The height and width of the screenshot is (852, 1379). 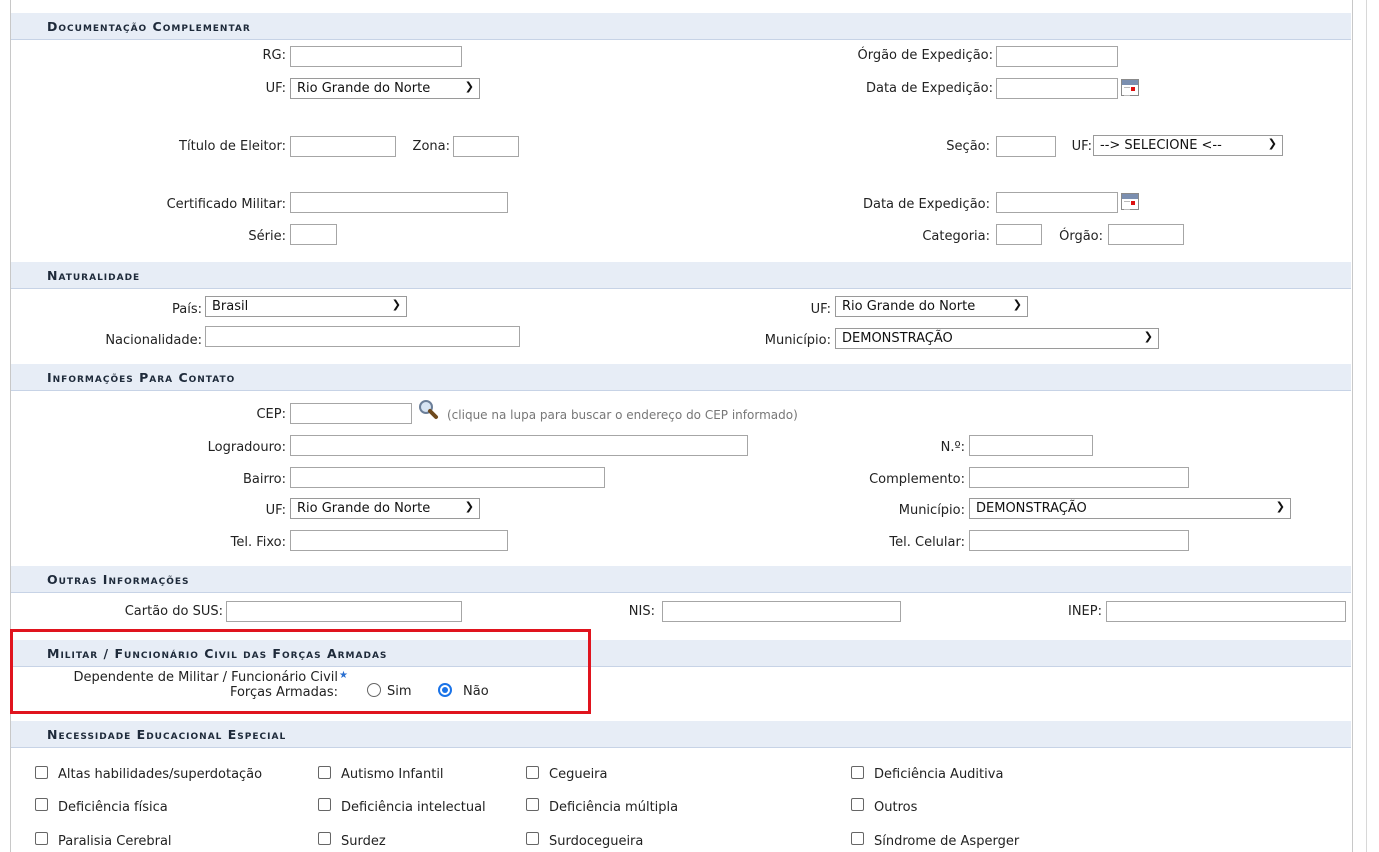 I want to click on contato-uf-label: UF:, so click(x=275, y=510).